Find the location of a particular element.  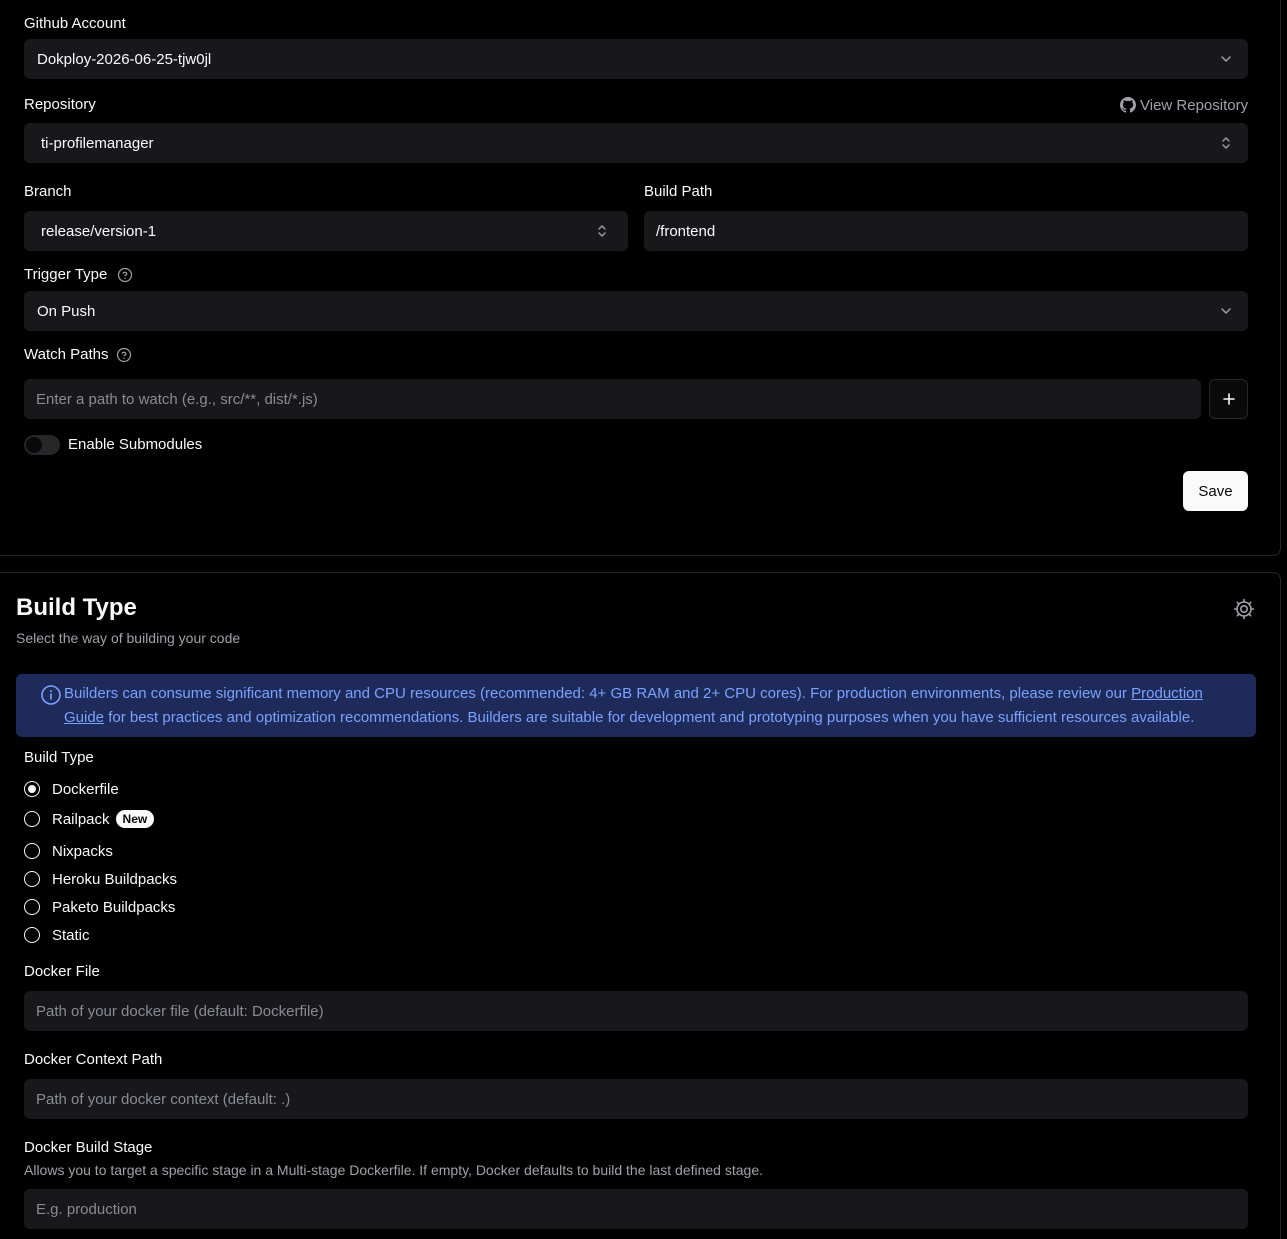

submodules-toggle is located at coordinates (42, 445).